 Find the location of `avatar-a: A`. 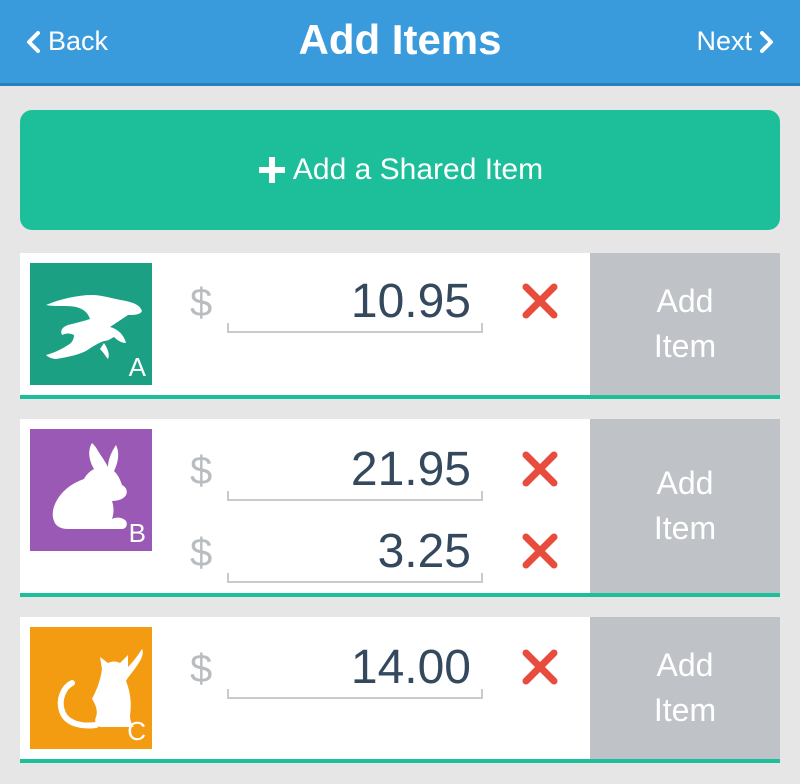

avatar-a: A is located at coordinates (91, 324).